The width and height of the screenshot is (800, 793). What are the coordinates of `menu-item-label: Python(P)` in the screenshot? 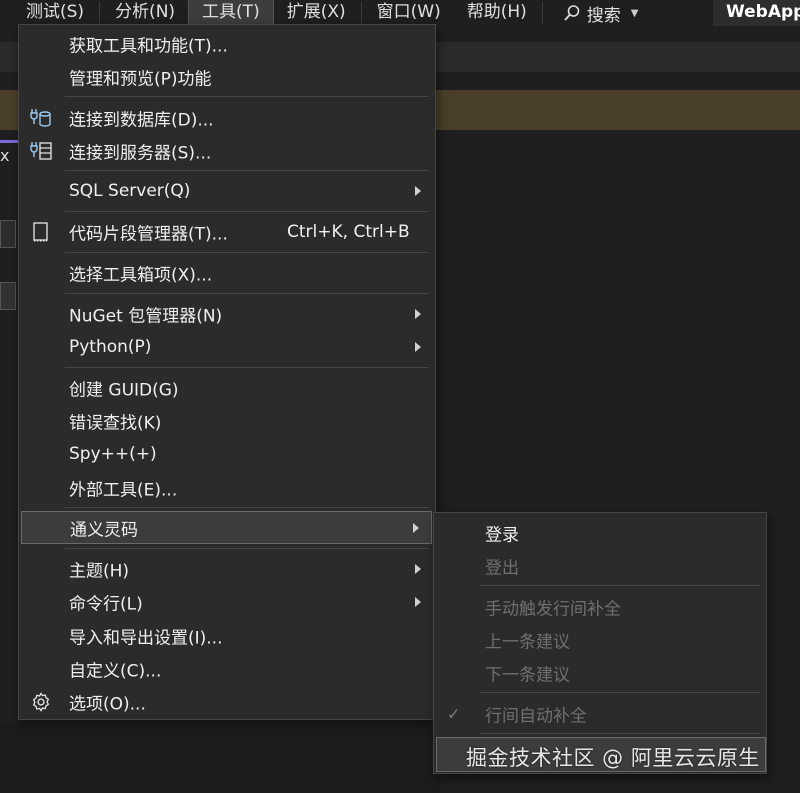 It's located at (110, 346).